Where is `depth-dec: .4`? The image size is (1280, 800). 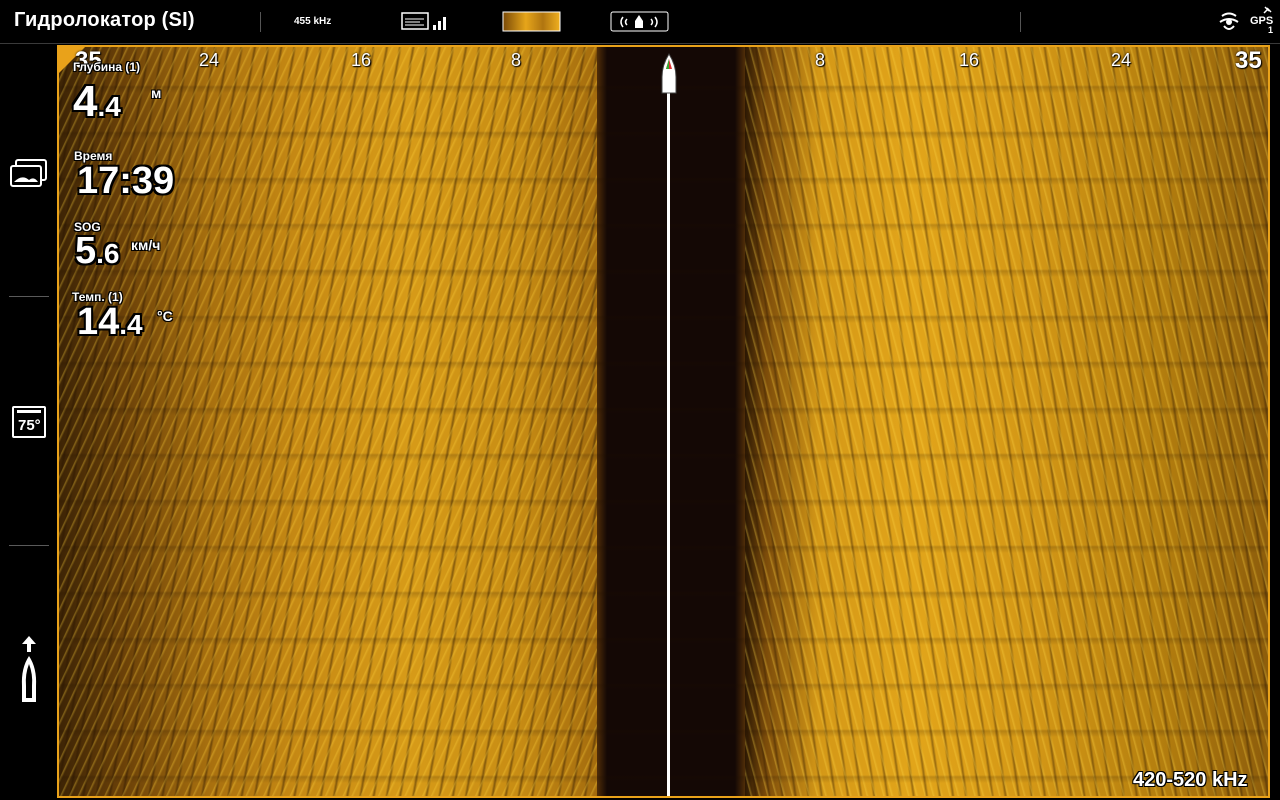 depth-dec: .4 is located at coordinates (109, 106).